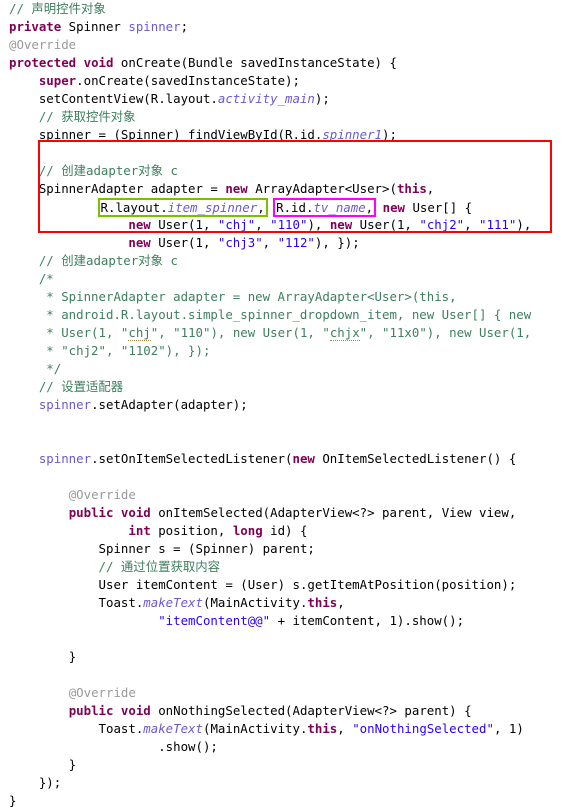 The height and width of the screenshot is (810, 576). What do you see at coordinates (288, 351) in the screenshot?
I see `code-line: * "chj2", "1102"), });` at bounding box center [288, 351].